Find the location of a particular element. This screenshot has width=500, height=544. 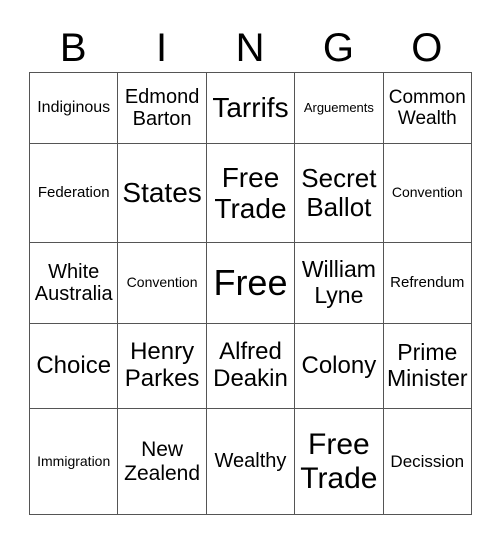

bingo-cell: Decission is located at coordinates (427, 461).